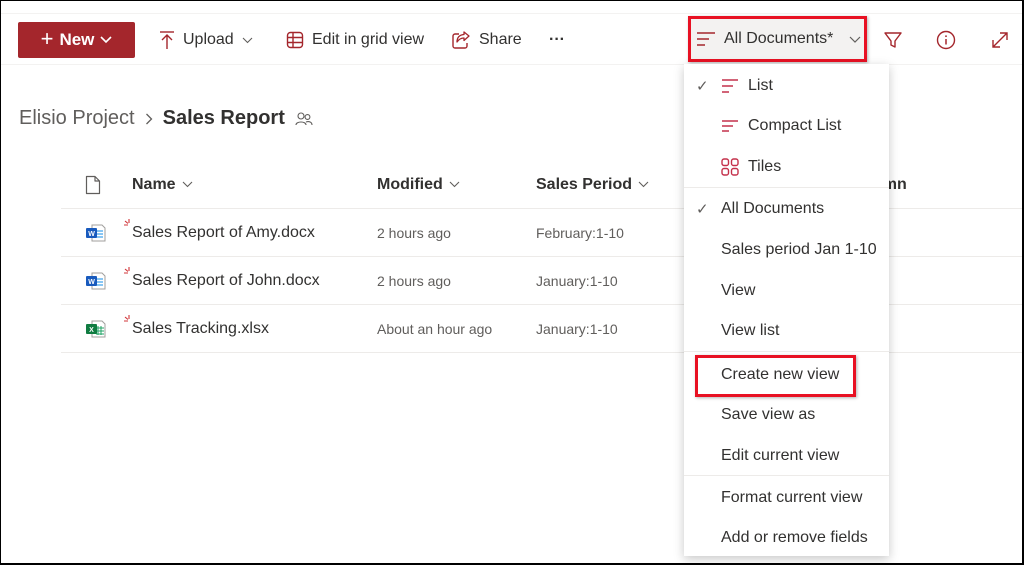  I want to click on modified-column-label: Modified, so click(410, 184).